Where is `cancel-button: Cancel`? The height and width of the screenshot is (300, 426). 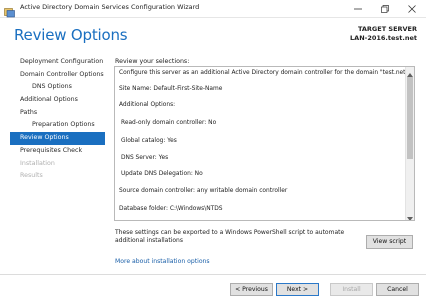
cancel-button: Cancel is located at coordinates (397, 289).